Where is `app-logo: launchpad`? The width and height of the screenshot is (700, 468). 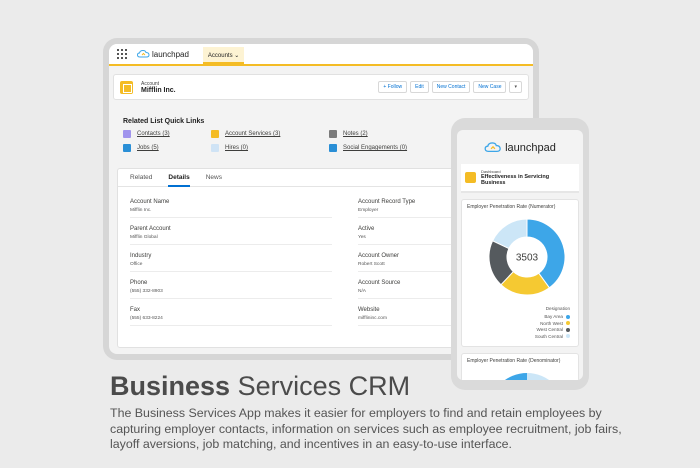 app-logo: launchpad is located at coordinates (163, 54).